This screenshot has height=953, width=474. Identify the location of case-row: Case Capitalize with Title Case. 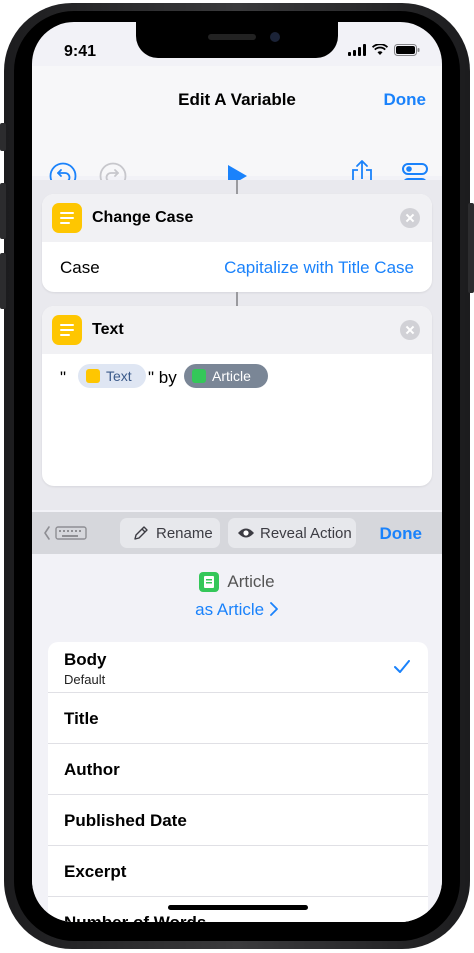
(237, 267).